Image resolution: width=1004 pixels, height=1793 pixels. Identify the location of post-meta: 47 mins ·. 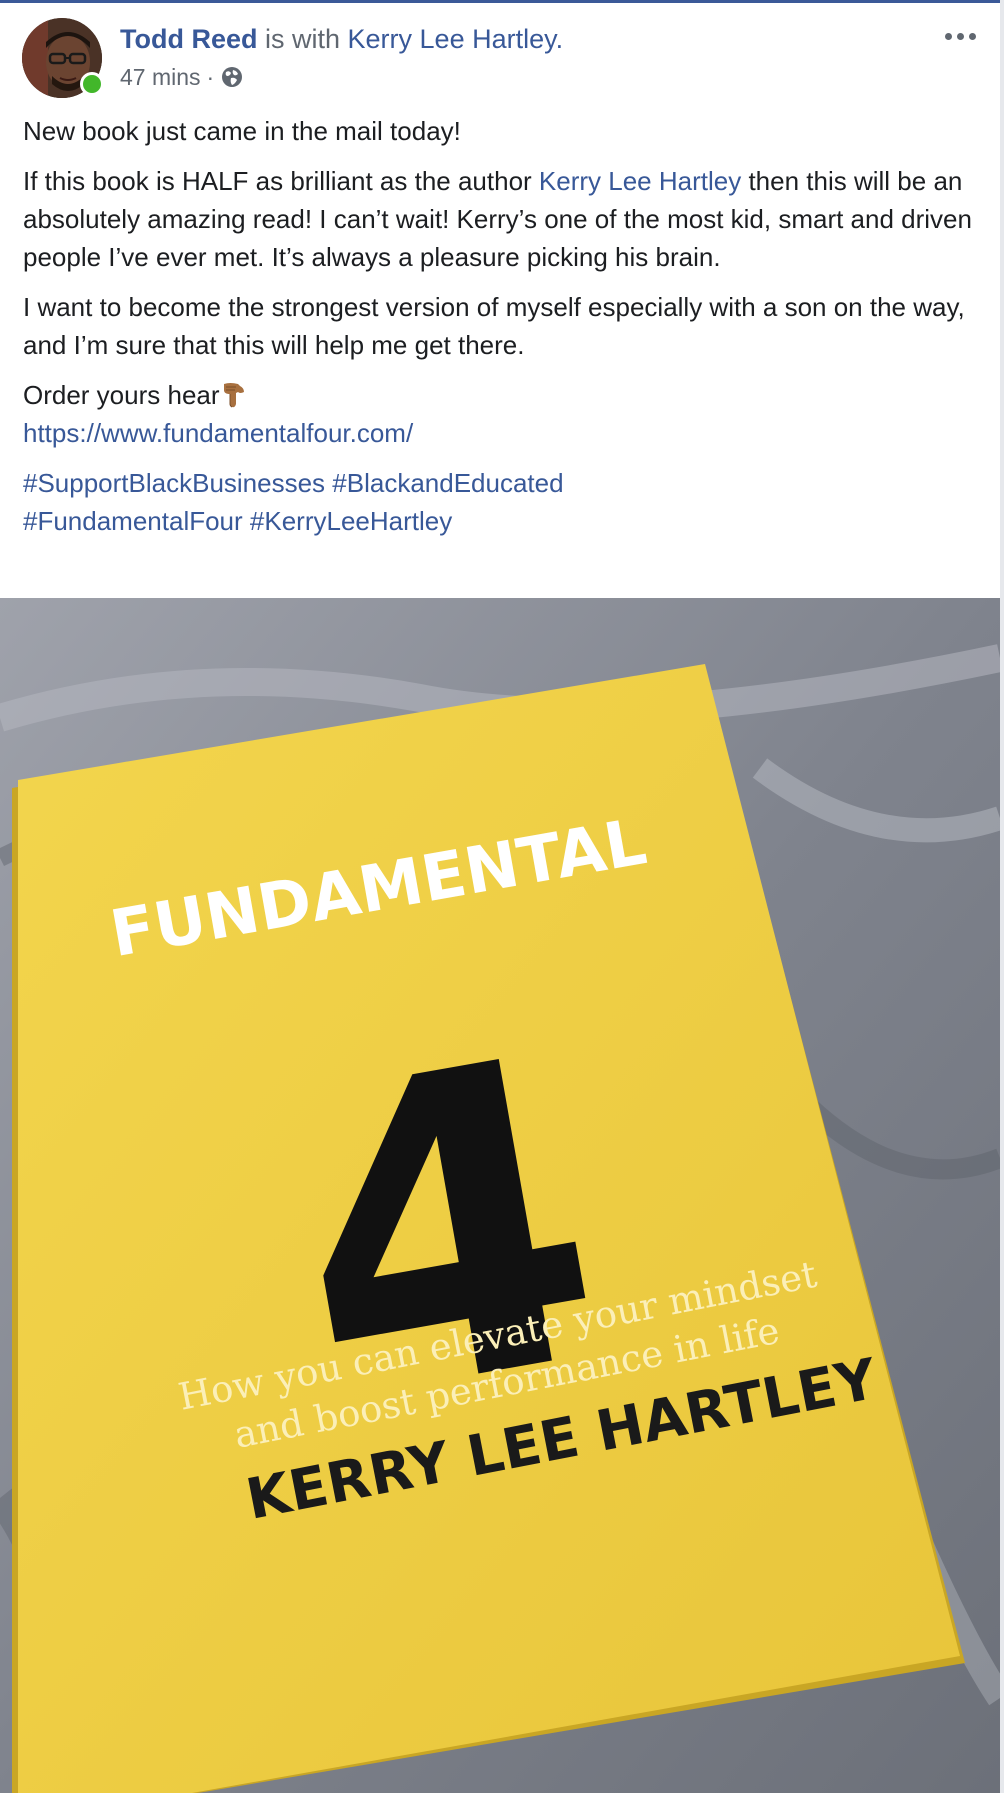
(182, 77).